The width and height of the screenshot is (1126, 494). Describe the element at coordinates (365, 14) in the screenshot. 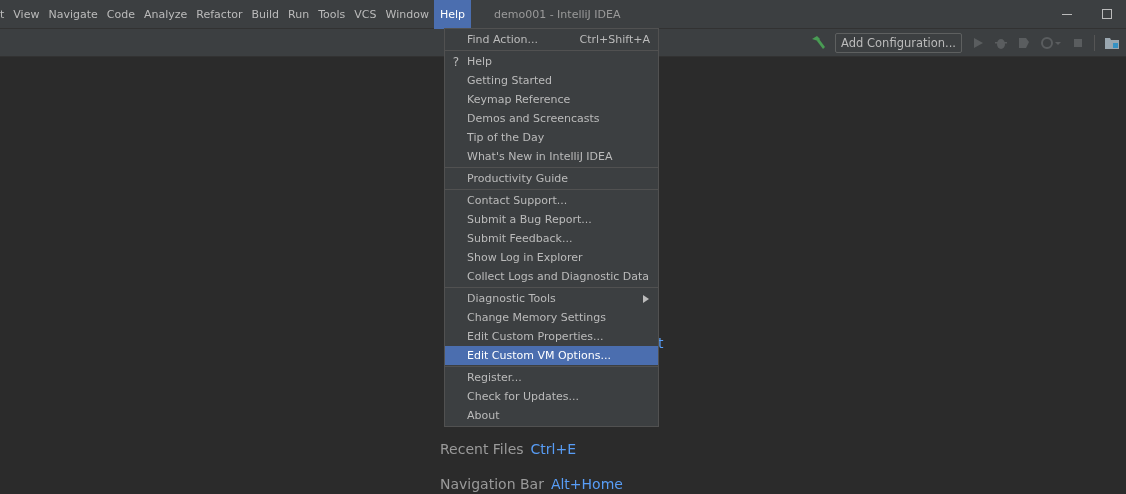

I see `menu-item: VCS` at that location.